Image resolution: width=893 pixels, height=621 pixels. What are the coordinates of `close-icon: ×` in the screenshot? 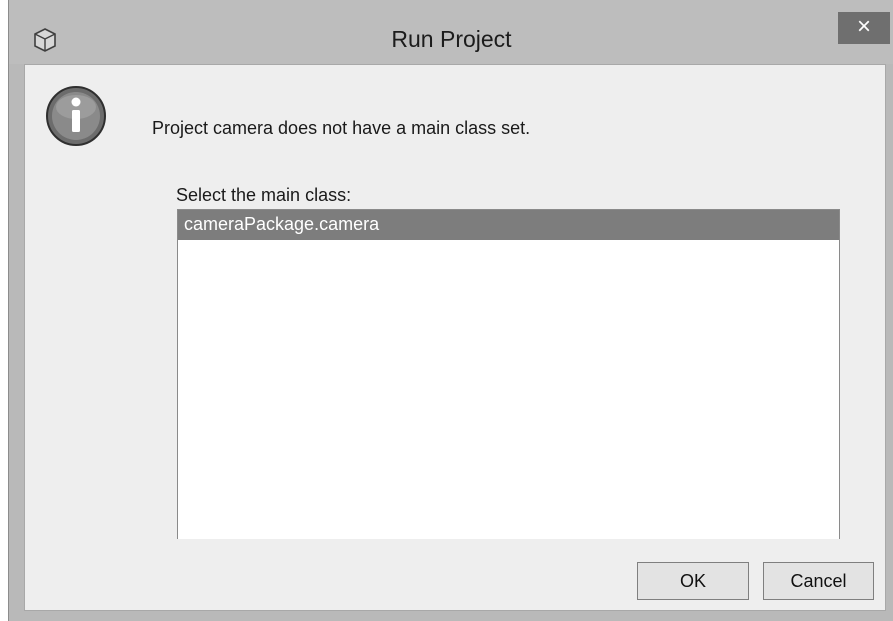 It's located at (863, 26).